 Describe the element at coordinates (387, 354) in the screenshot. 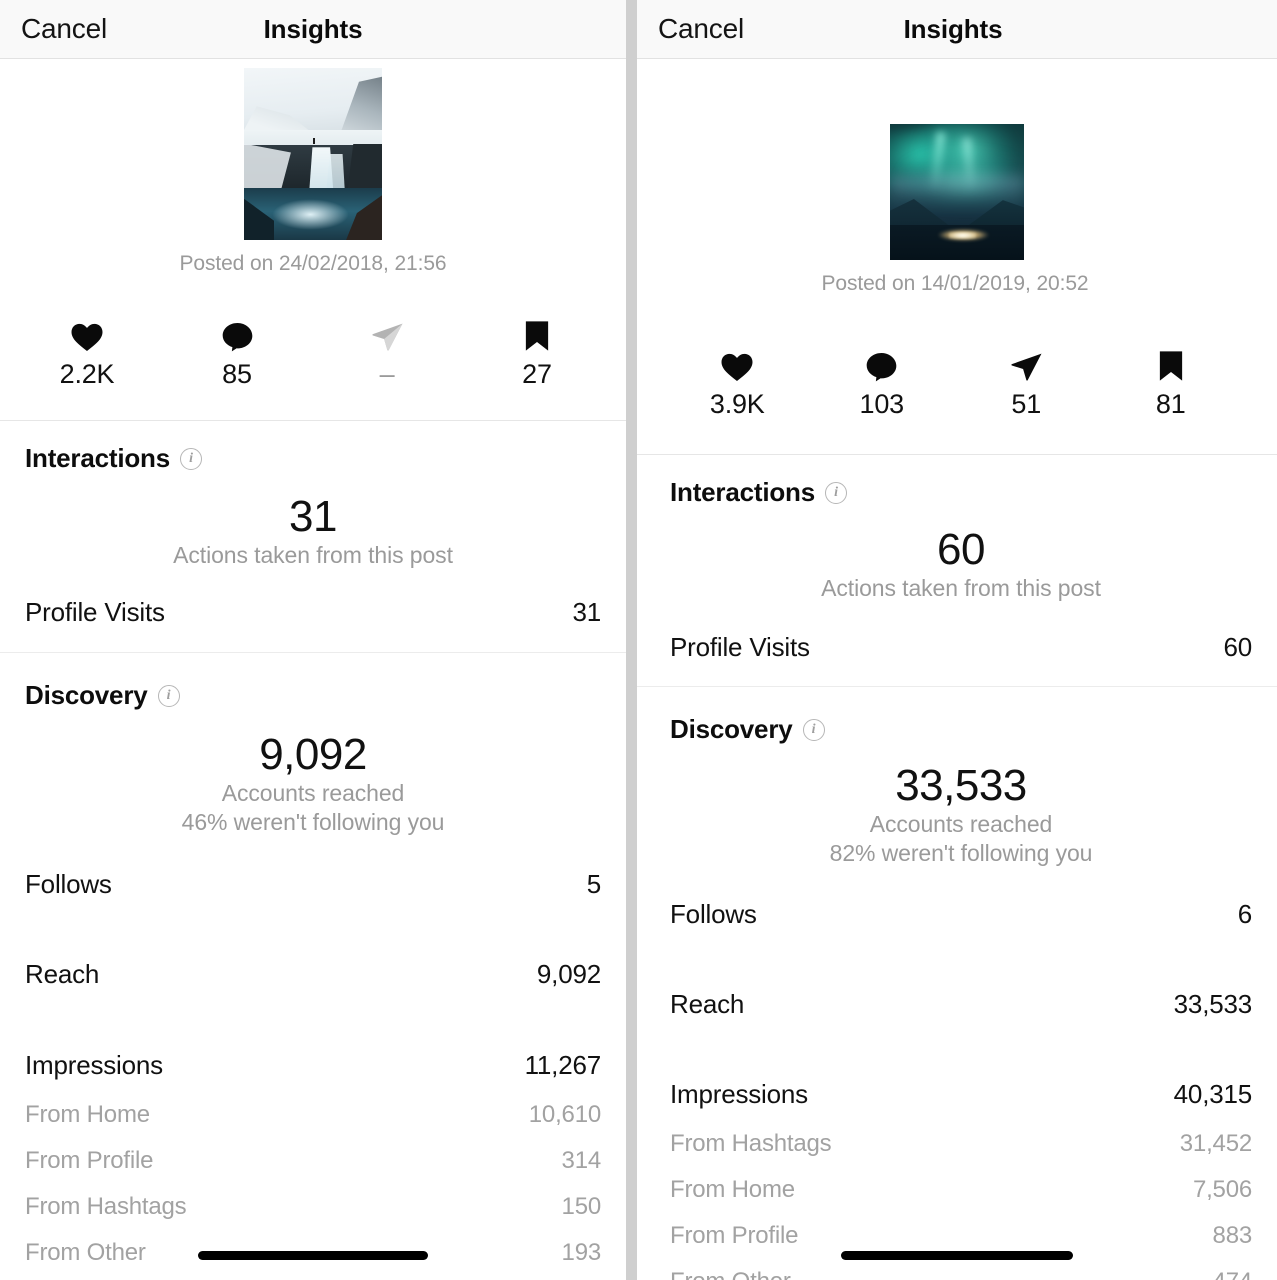

I see `stat-shares: –` at that location.